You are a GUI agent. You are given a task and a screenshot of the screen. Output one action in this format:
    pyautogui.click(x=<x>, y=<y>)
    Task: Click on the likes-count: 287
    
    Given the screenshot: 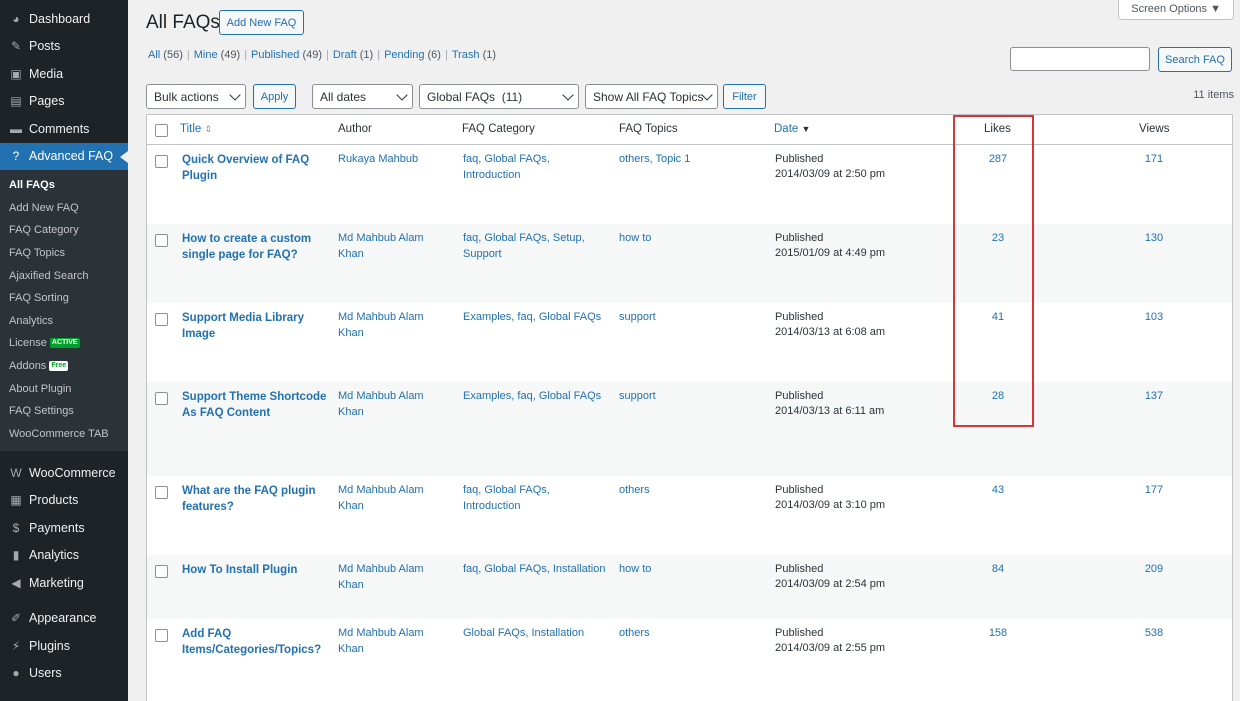 What is the action you would take?
    pyautogui.click(x=998, y=160)
    